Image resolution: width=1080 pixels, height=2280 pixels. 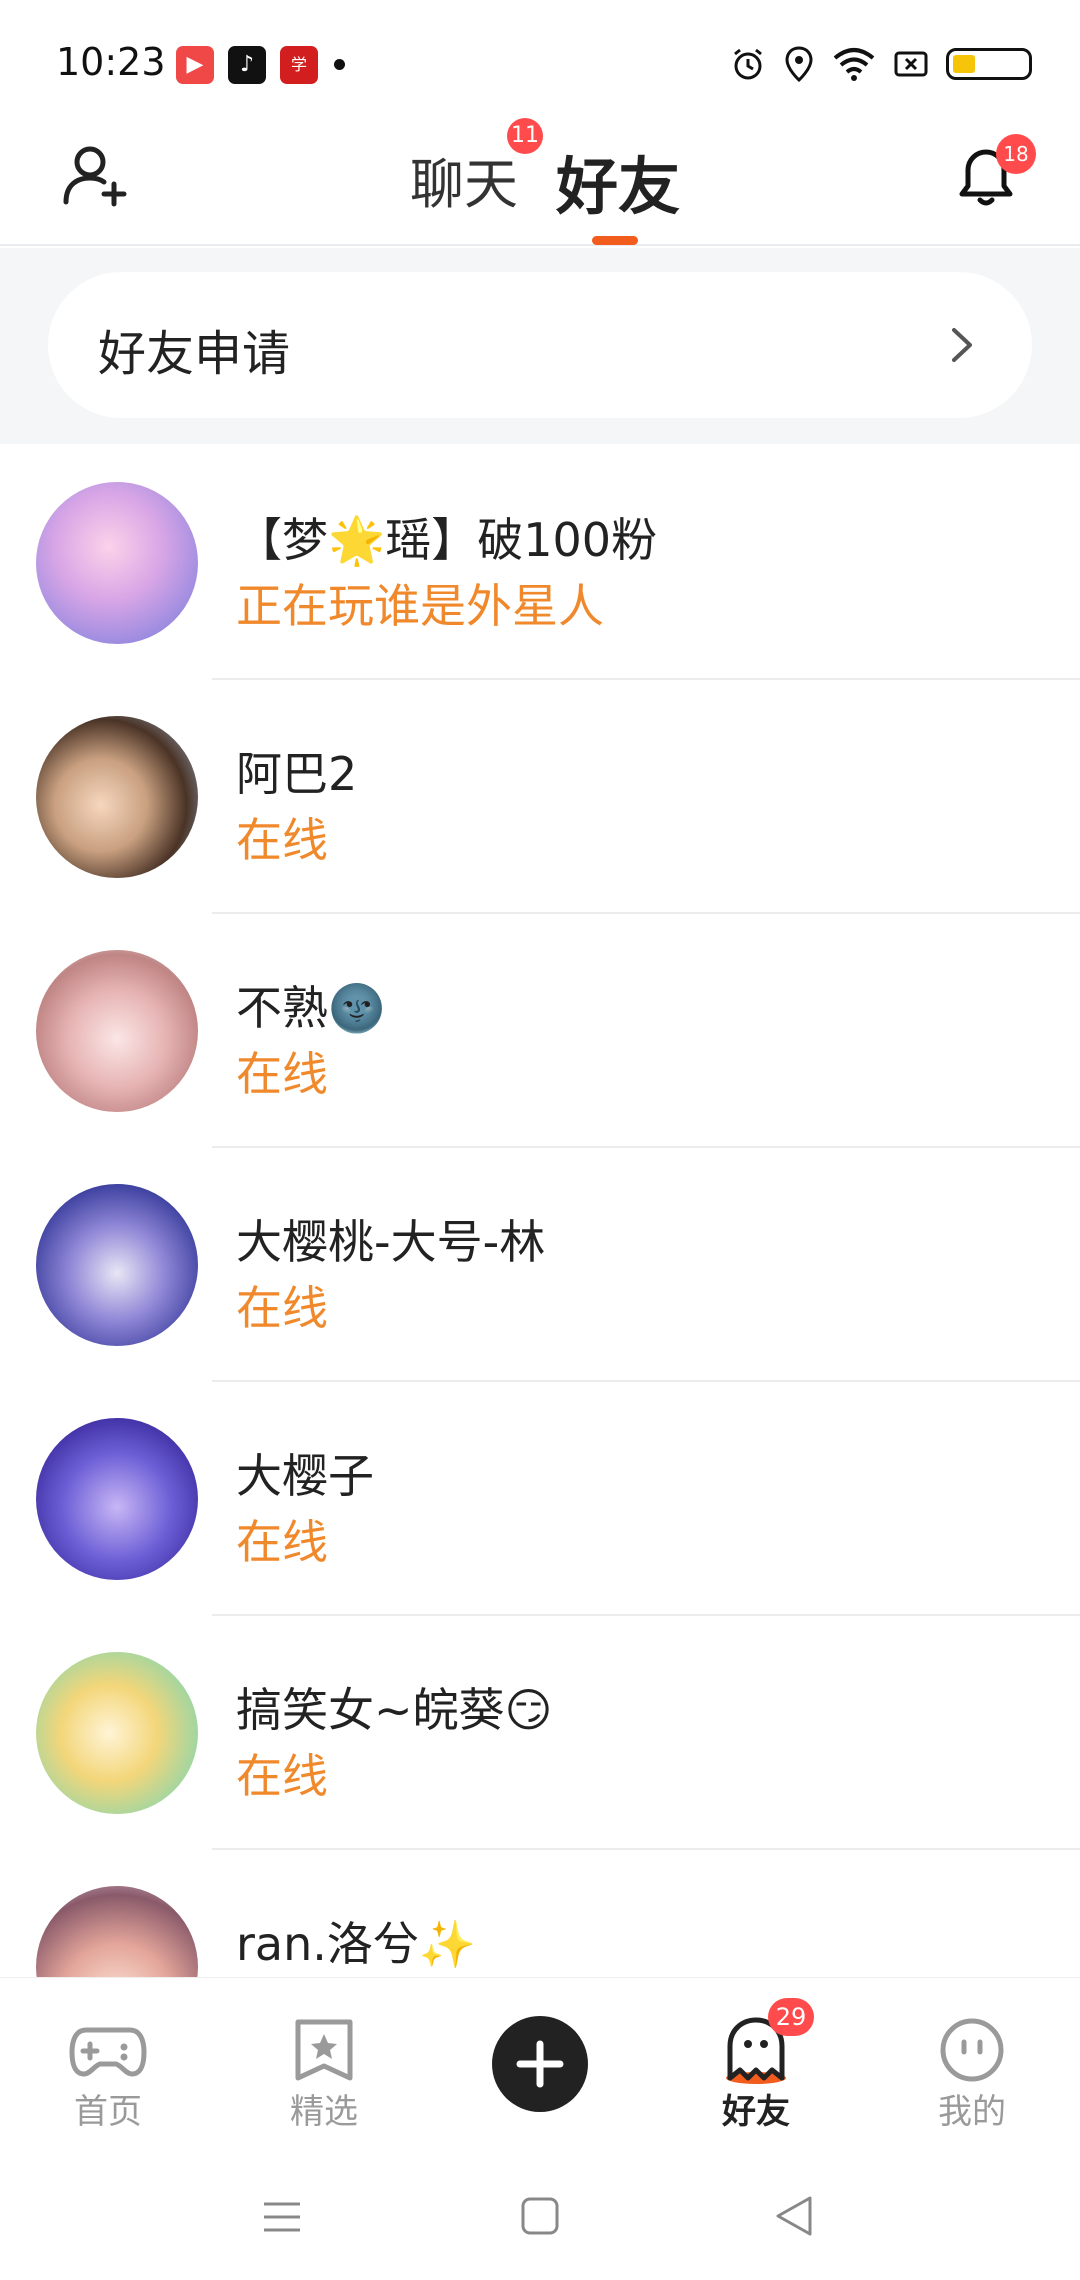 I want to click on chat-badge: 11, so click(x=525, y=136).